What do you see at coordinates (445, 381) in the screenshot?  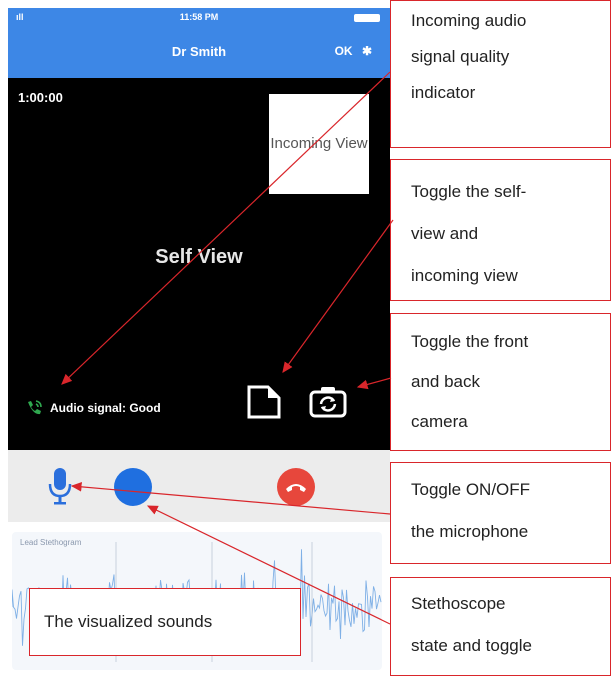 I see `callout-line: and back` at bounding box center [445, 381].